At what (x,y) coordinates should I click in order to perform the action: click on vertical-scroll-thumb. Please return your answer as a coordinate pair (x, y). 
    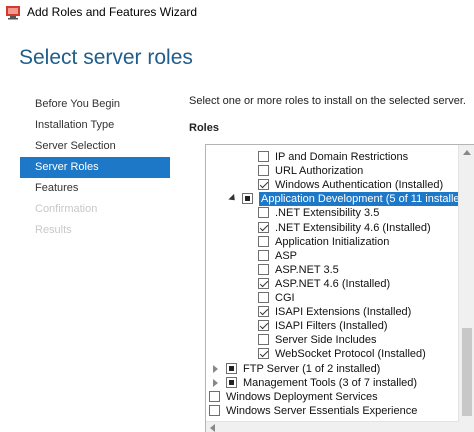
    Looking at the image, I should click on (467, 372).